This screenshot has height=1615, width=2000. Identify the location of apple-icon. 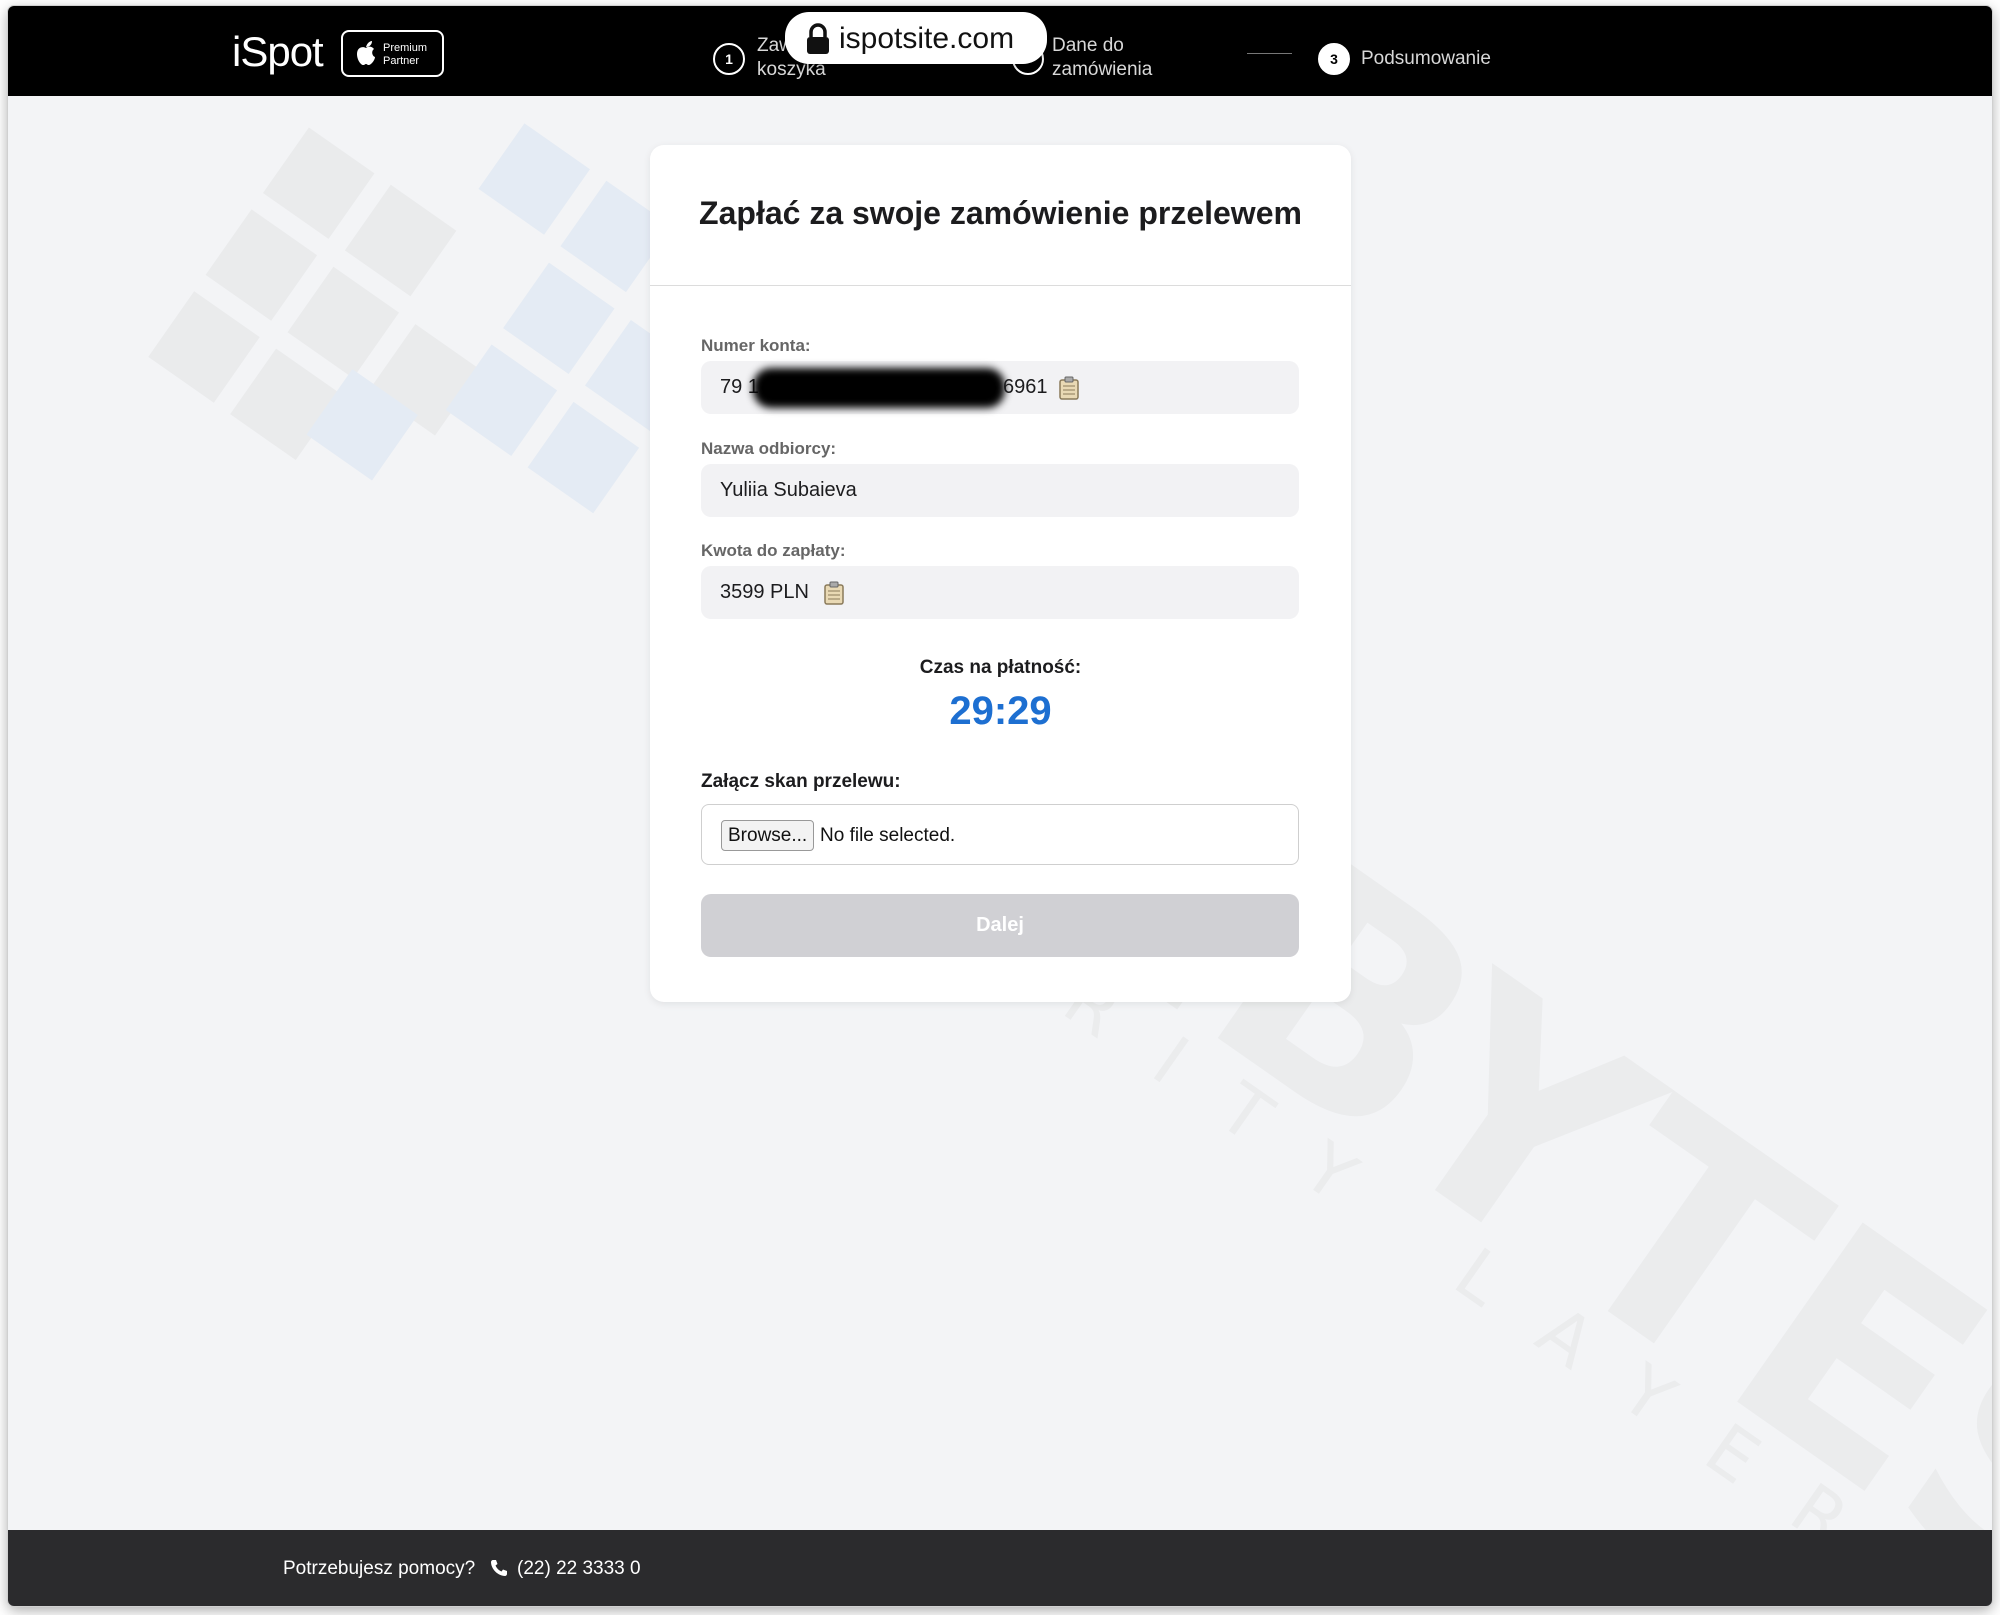
(366, 53).